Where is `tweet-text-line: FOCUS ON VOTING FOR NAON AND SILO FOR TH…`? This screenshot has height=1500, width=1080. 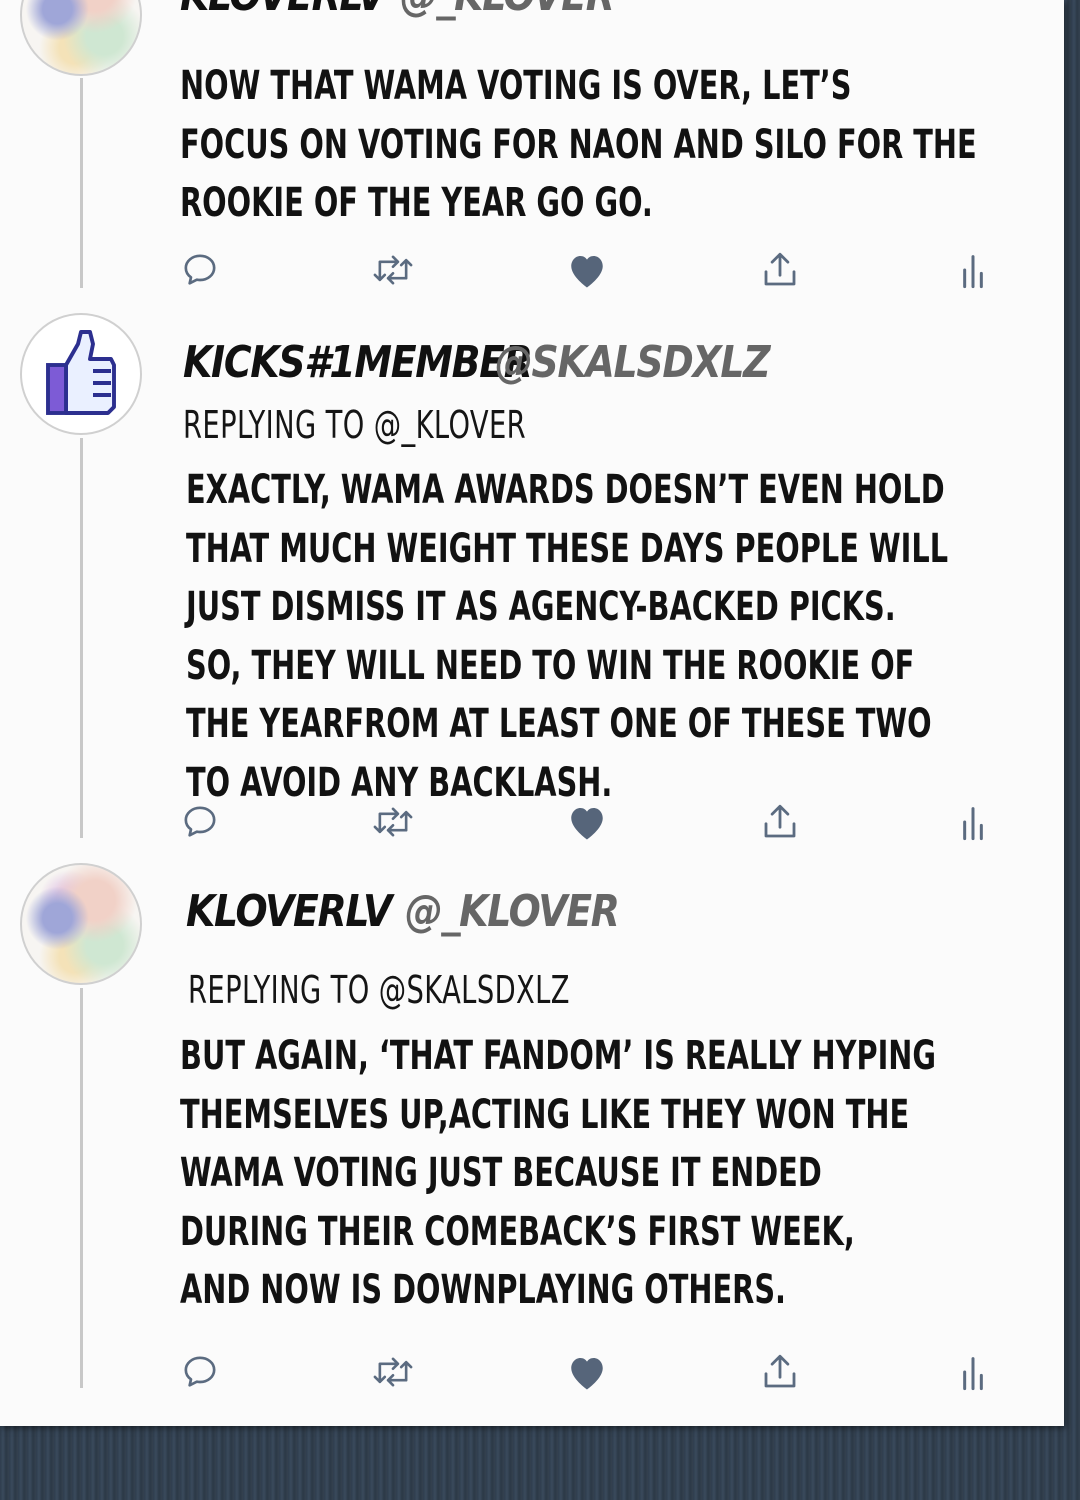
tweet-text-line: FOCUS ON VOTING FOR NAON AND SILO FOR TH… is located at coordinates (578, 144).